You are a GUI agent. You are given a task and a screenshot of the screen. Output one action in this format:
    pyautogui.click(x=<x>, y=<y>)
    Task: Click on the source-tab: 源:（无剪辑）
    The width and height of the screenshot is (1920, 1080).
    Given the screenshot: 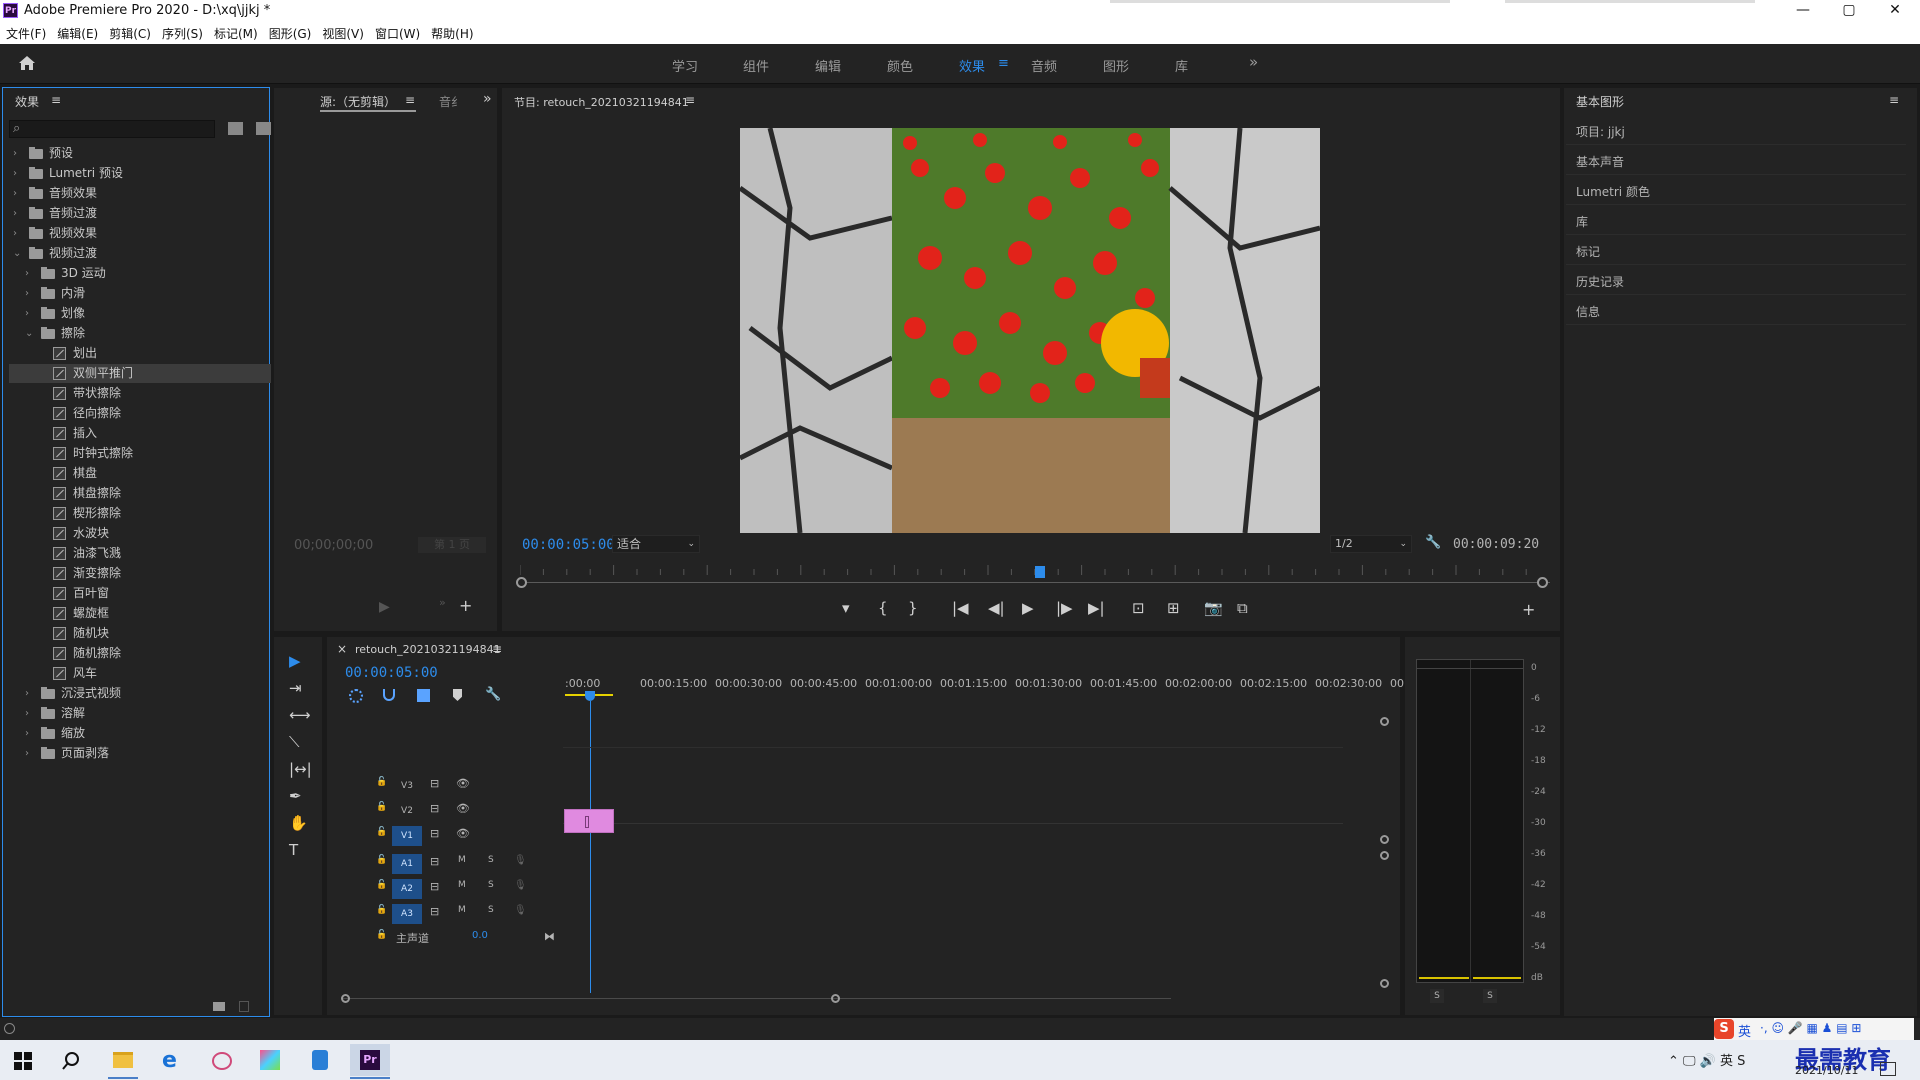 What is the action you would take?
    pyautogui.click(x=358, y=101)
    